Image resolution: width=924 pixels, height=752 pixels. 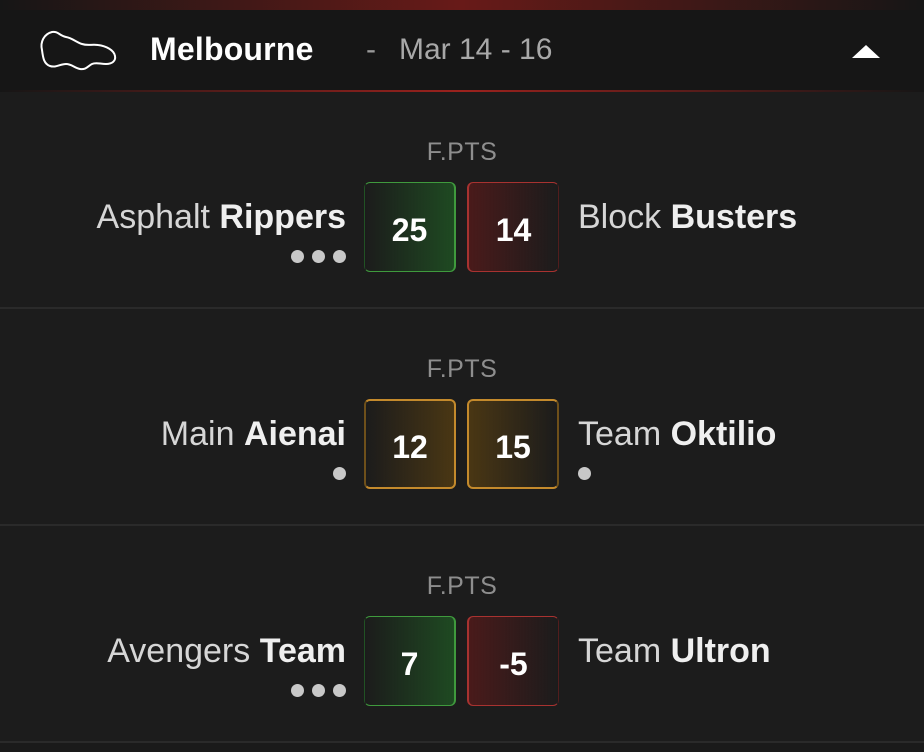 I want to click on left-team-first-name: Avengers, so click(x=179, y=651).